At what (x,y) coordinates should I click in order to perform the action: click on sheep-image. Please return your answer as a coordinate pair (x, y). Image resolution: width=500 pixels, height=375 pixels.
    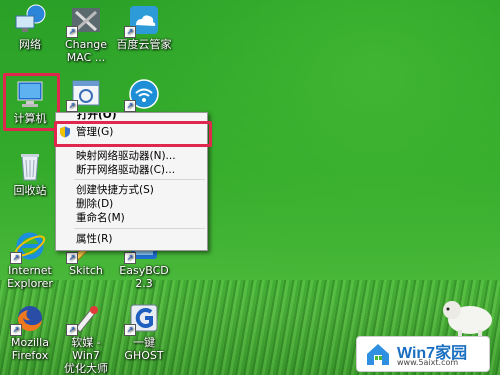
    Looking at the image, I should click on (467, 320).